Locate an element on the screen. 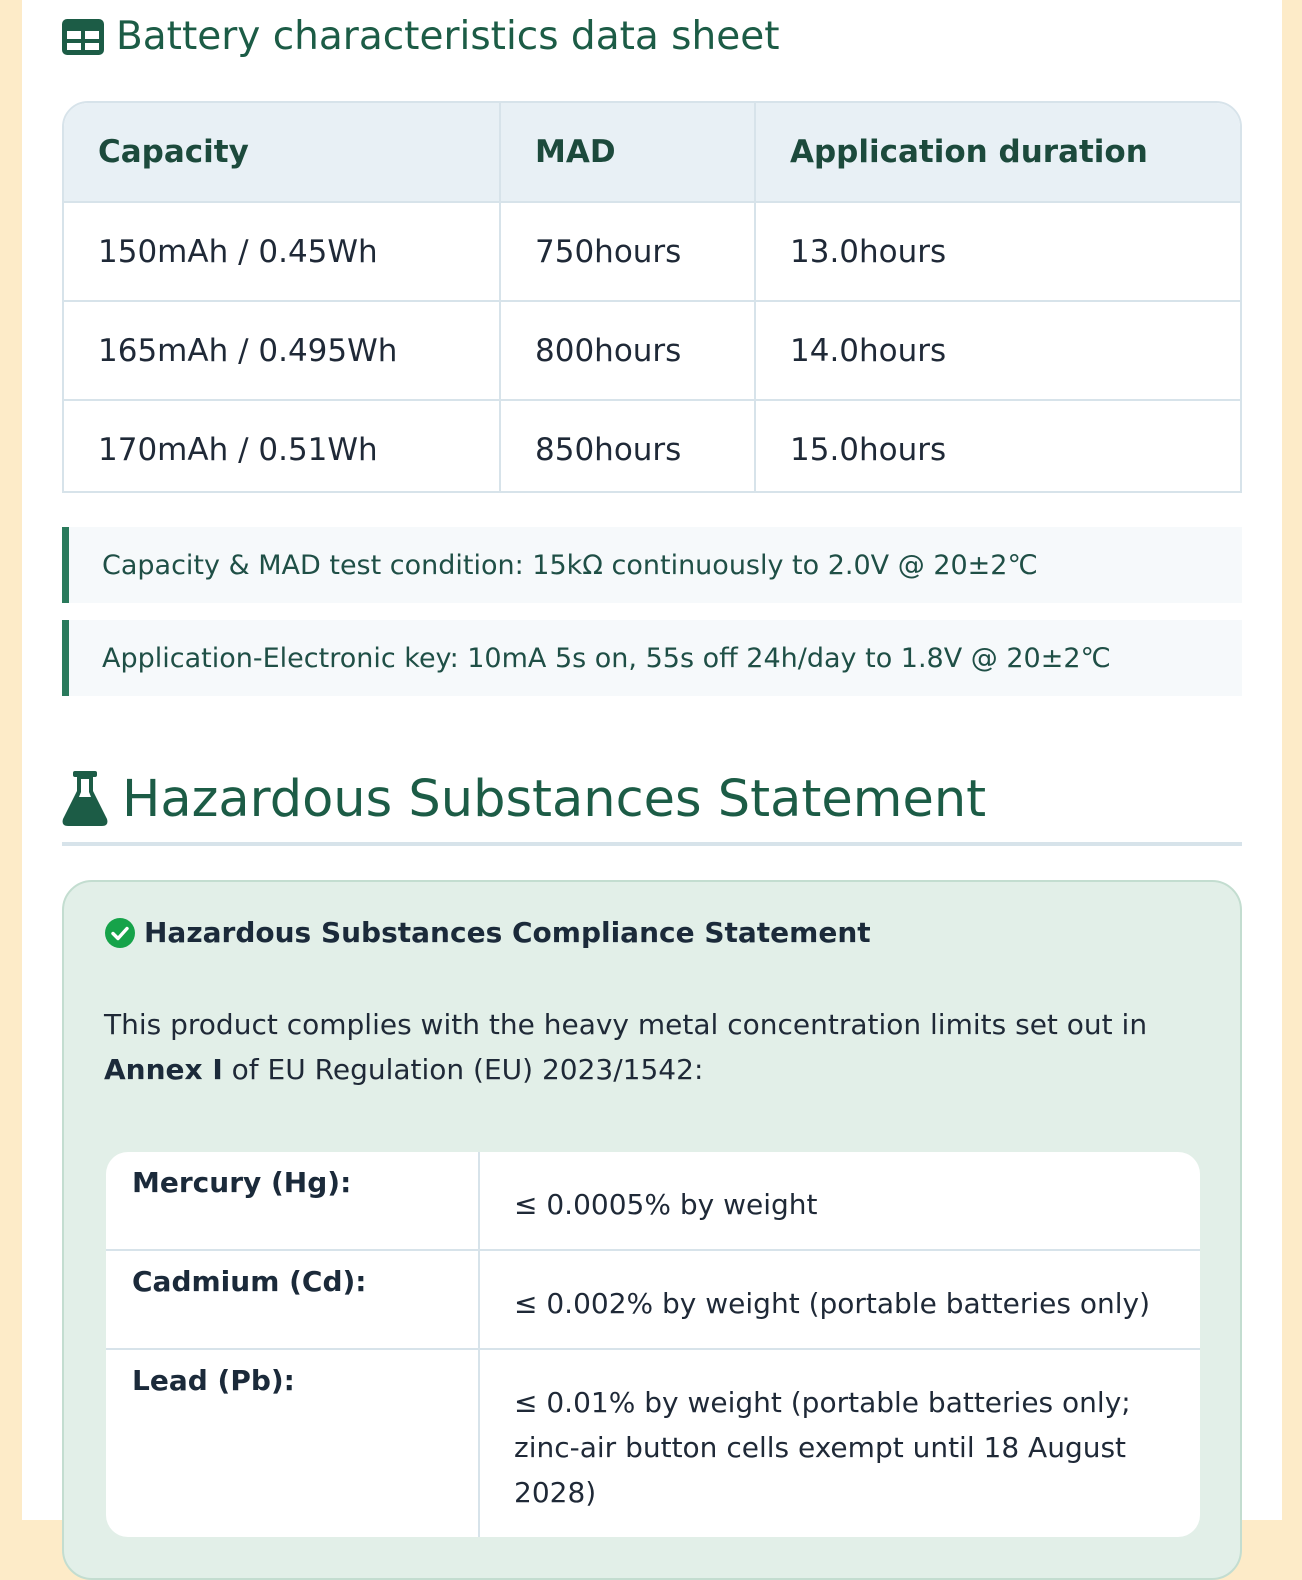 The image size is (1302, 1580). table-icon is located at coordinates (83, 36).